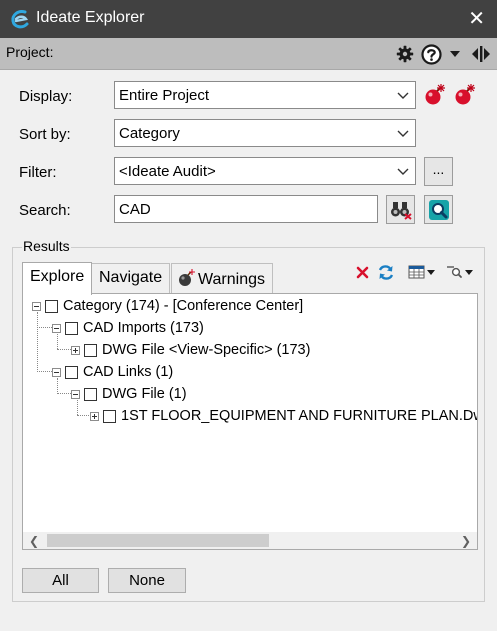 Image resolution: width=497 pixels, height=631 pixels. What do you see at coordinates (45, 210) in the screenshot?
I see `search-label: Search:` at bounding box center [45, 210].